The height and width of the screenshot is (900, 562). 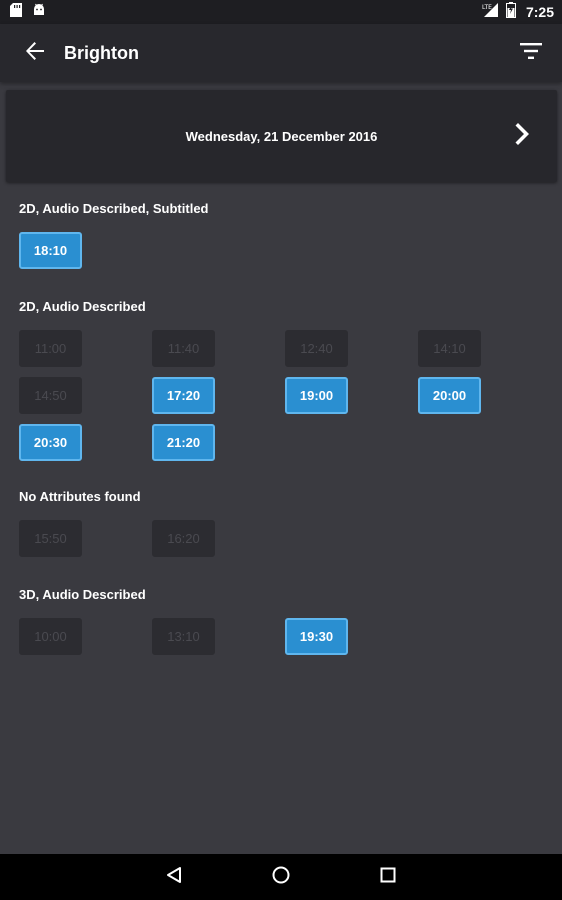 I want to click on showtime-section: 3D, Audio Described 10:00 13:10 19:30, so click(x=284, y=621).